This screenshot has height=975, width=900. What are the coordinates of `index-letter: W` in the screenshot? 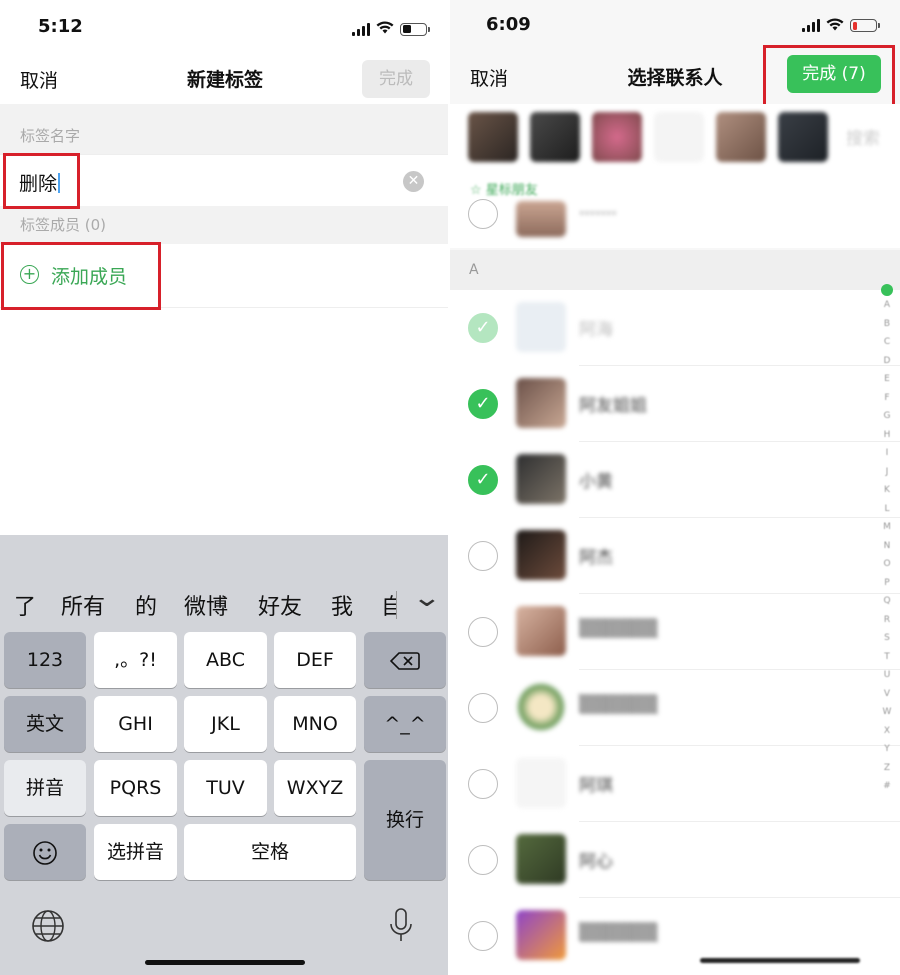 It's located at (887, 716).